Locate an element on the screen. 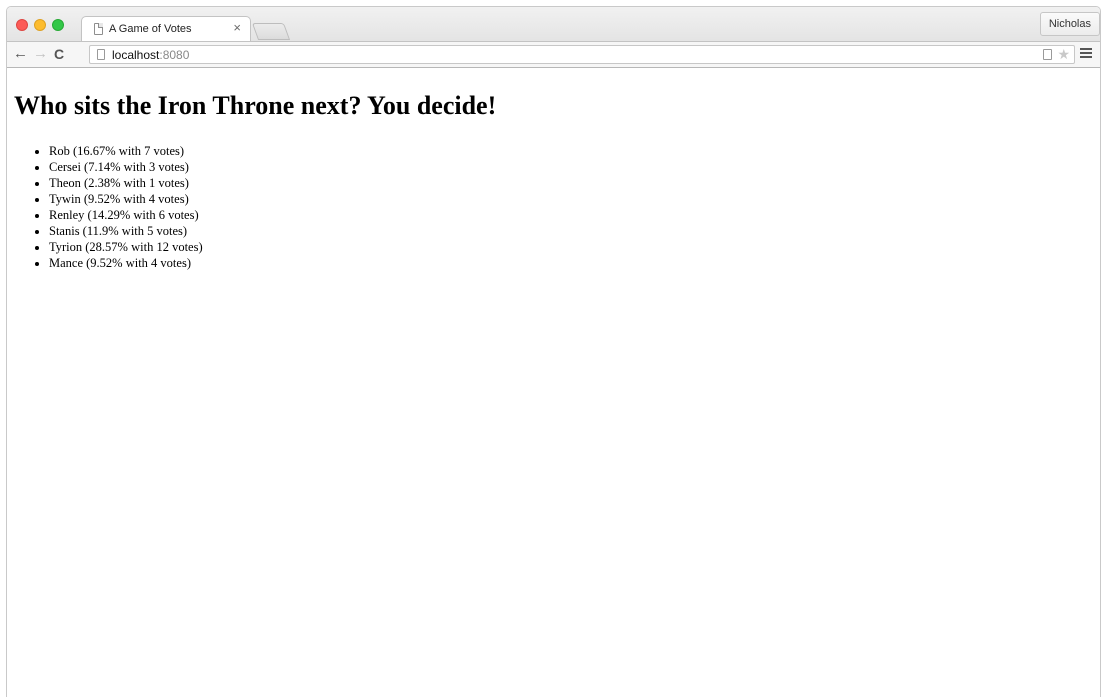  tab-a-game-of-votes: A Game of Votes × is located at coordinates (166, 29).